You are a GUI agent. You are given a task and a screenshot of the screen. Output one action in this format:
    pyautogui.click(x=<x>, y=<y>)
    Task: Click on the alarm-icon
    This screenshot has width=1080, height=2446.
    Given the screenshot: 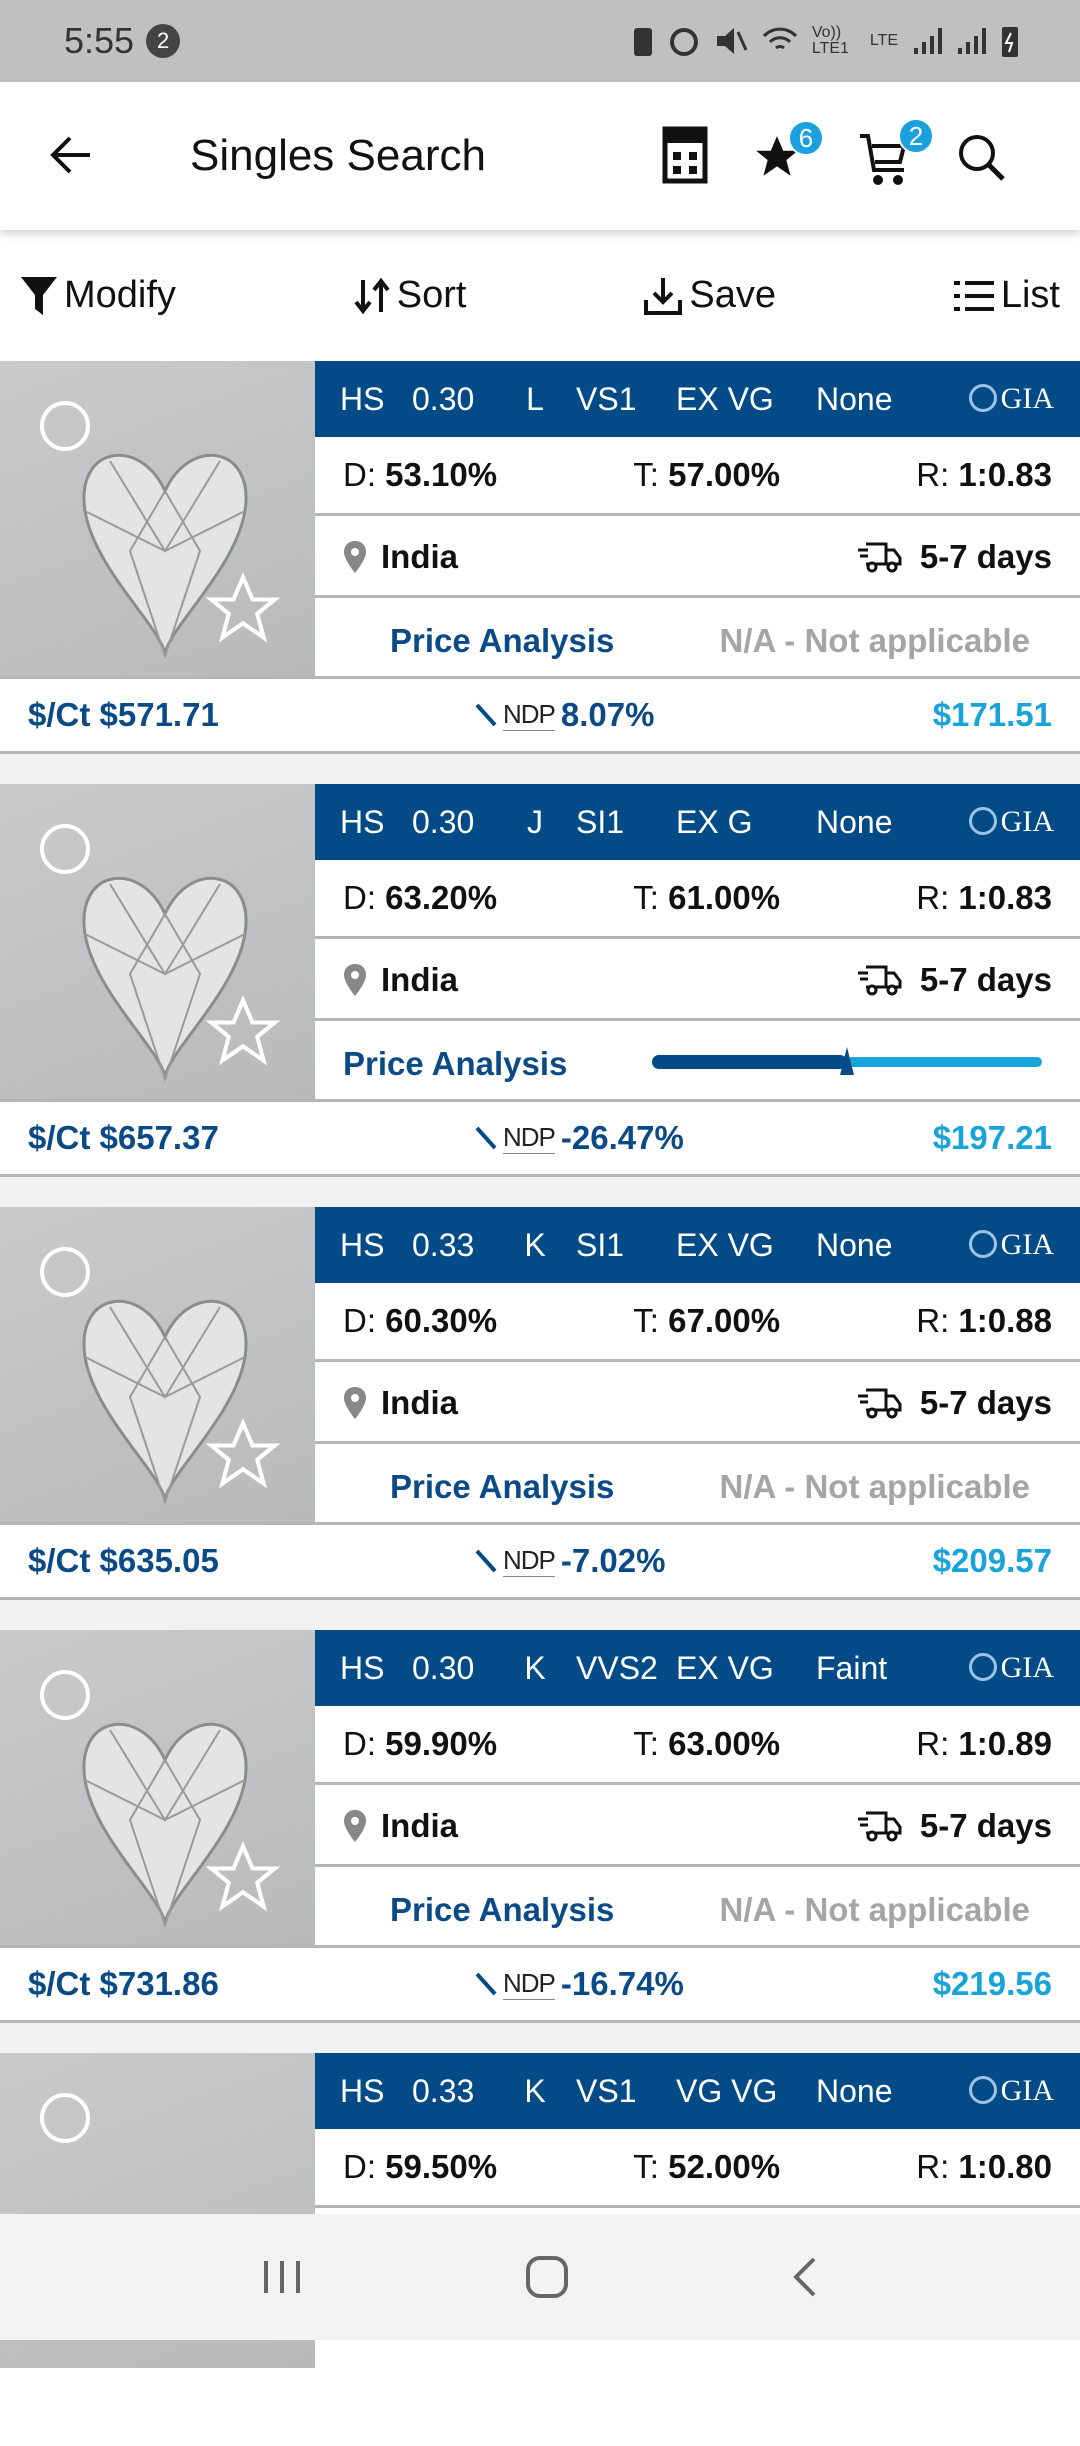 What is the action you would take?
    pyautogui.click(x=683, y=42)
    